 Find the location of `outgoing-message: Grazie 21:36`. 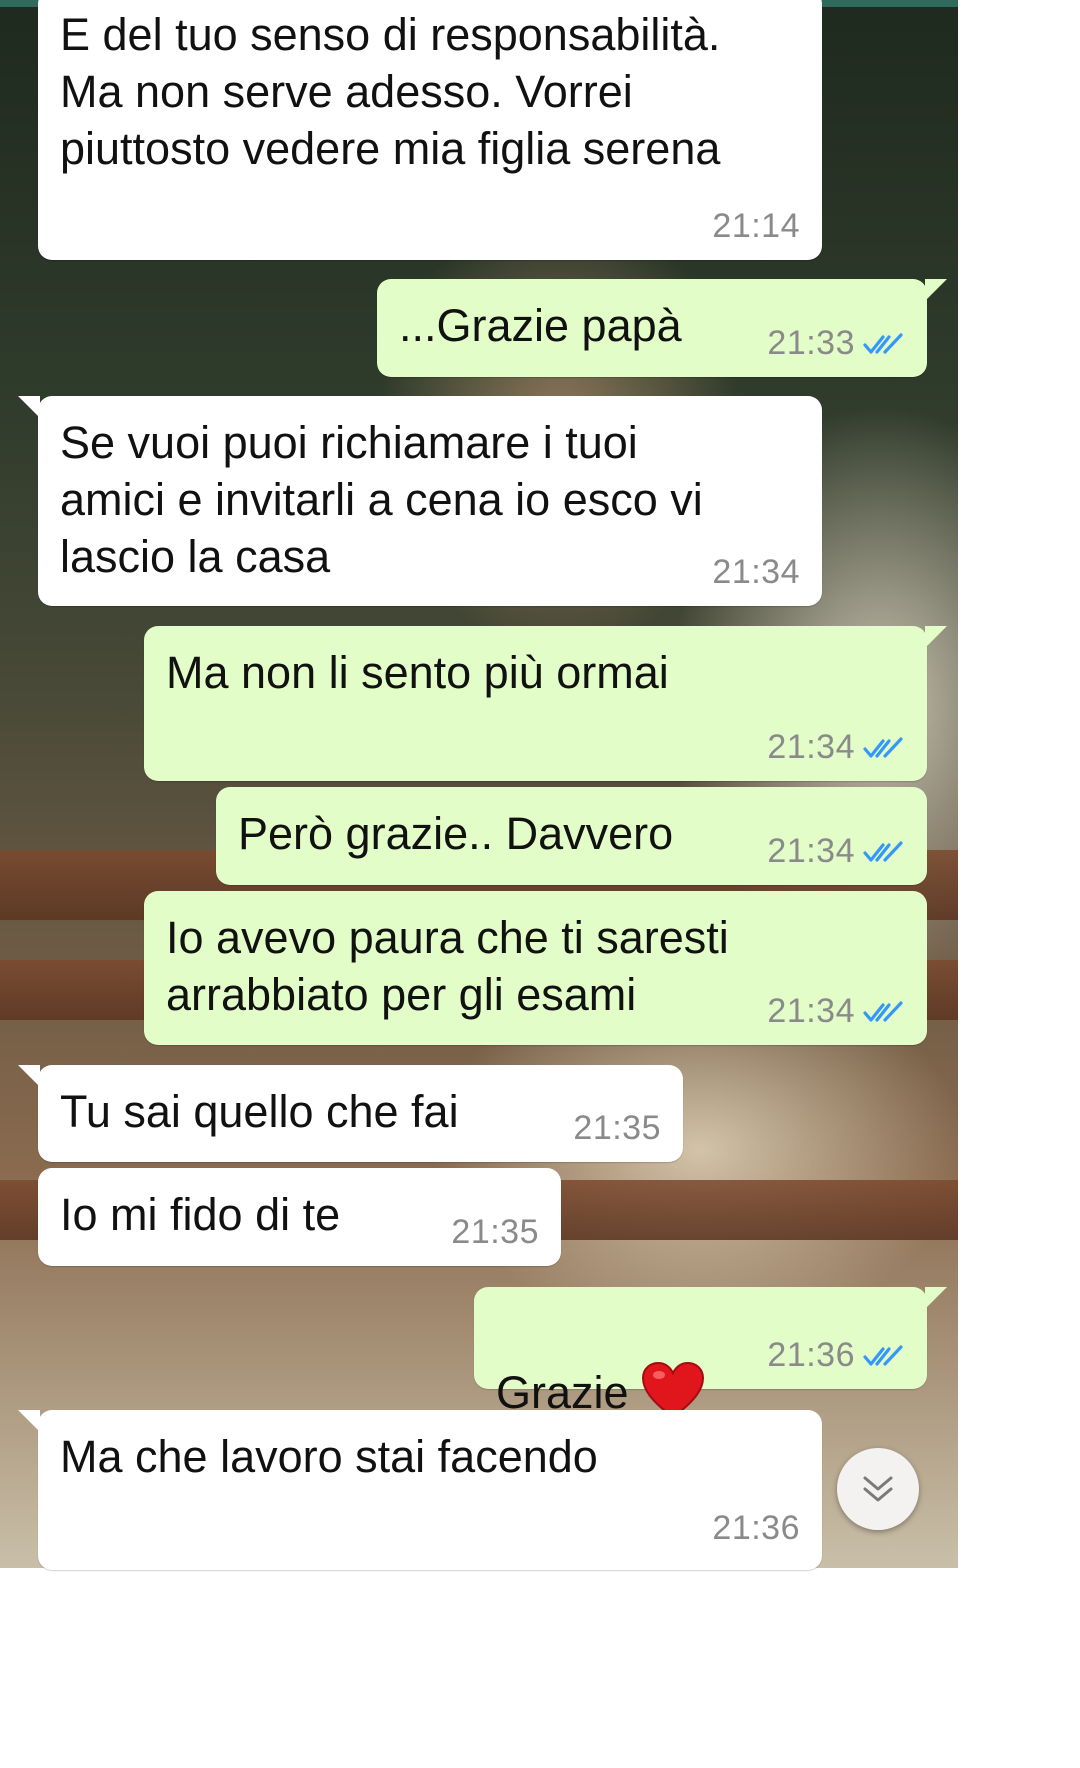

outgoing-message: Grazie 21:36 is located at coordinates (710, 1353).